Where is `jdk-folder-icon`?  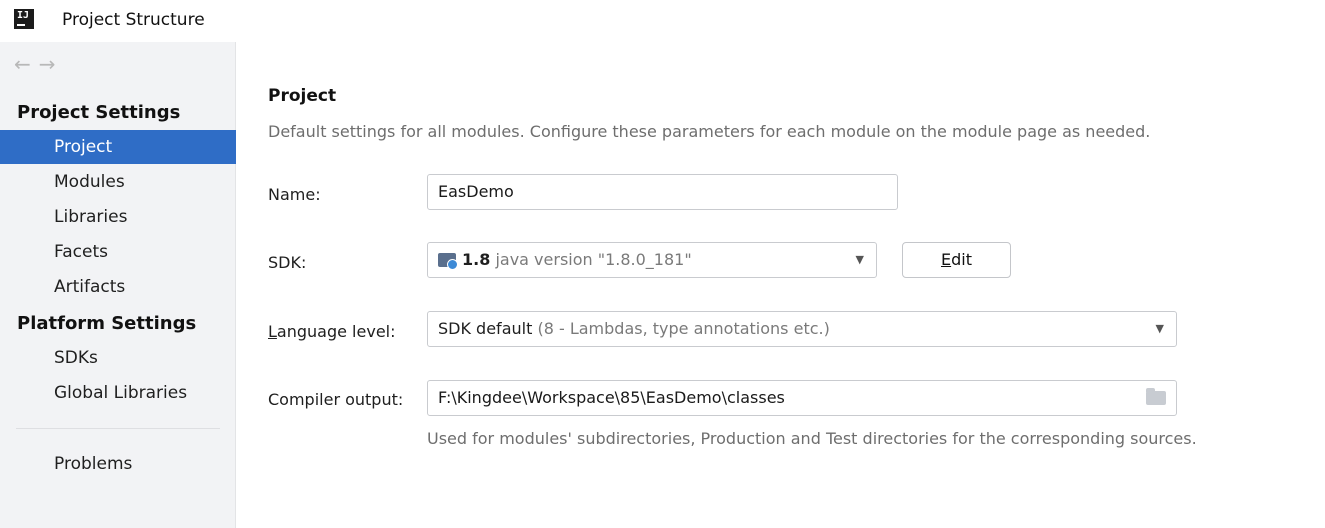 jdk-folder-icon is located at coordinates (448, 261).